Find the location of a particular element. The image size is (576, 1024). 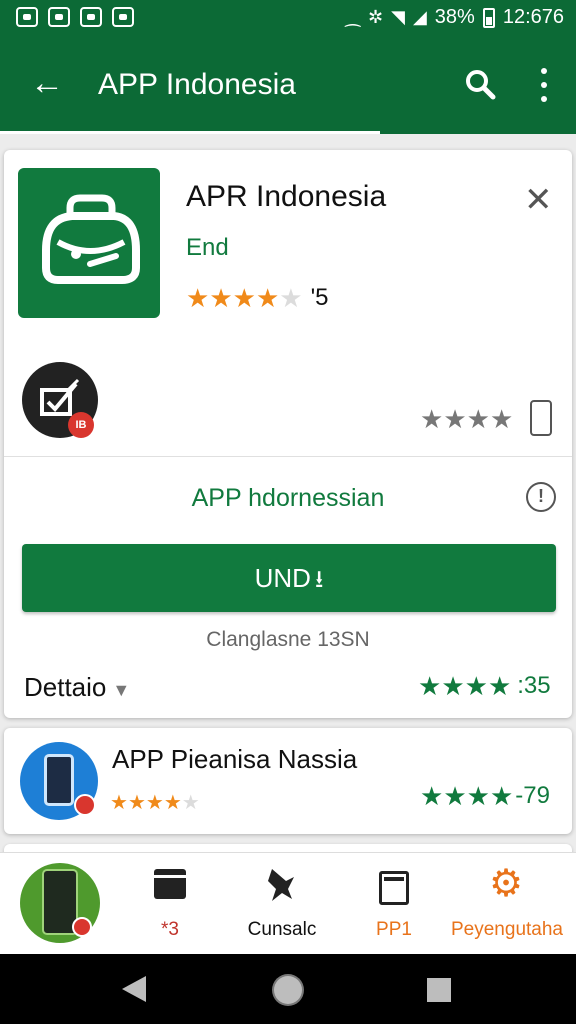

battery-percent: 38% is located at coordinates (454, 17).